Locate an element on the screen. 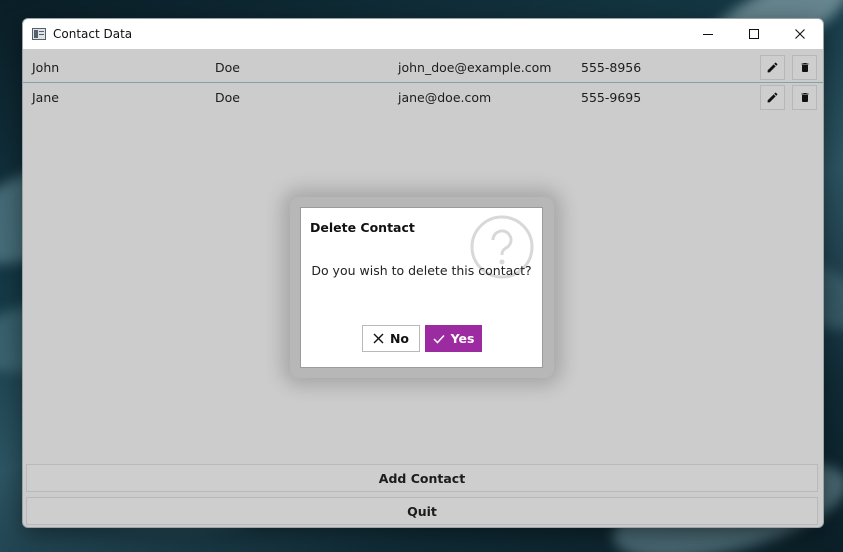 This screenshot has width=843, height=552. contact-row: Jane Doe jane@doe.com 555-9695 is located at coordinates (423, 97).